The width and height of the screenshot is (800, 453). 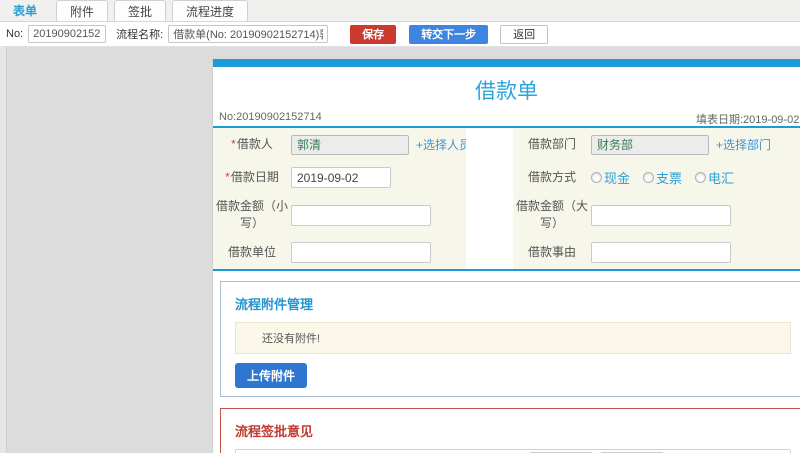 What do you see at coordinates (449, 34) in the screenshot?
I see `forward-next-step-button: 转交下一步` at bounding box center [449, 34].